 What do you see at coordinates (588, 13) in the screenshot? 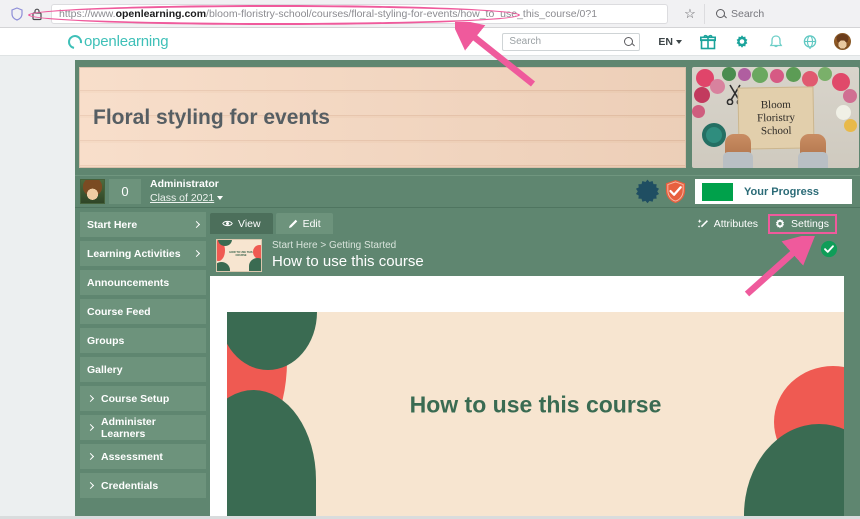
I see `url-suffix: 0?1` at bounding box center [588, 13].